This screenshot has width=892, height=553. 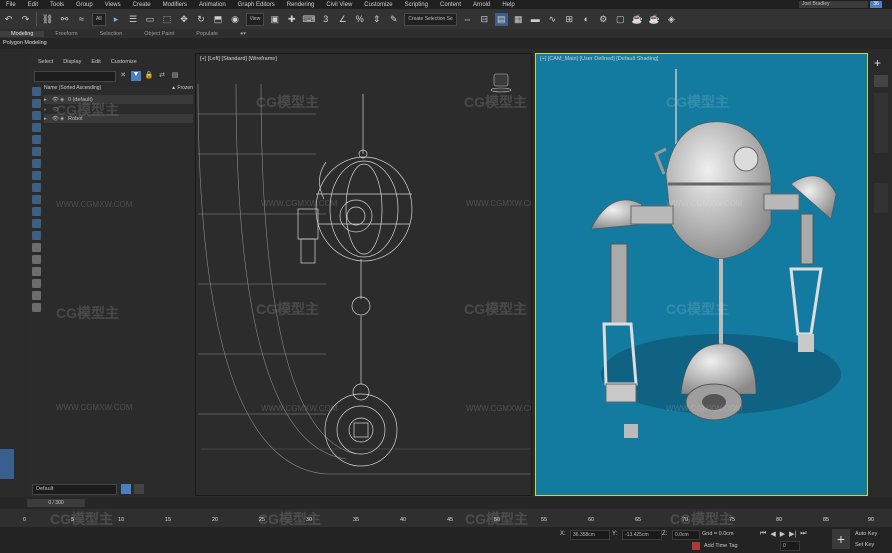 I want to click on command-panel-tab, so click(x=881, y=81).